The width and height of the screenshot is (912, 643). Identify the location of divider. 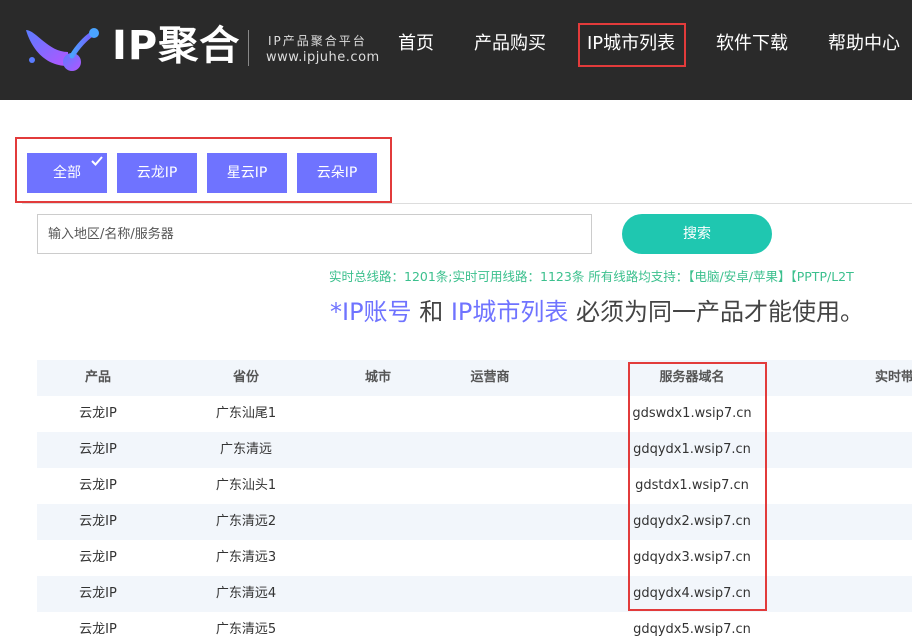
(467, 203).